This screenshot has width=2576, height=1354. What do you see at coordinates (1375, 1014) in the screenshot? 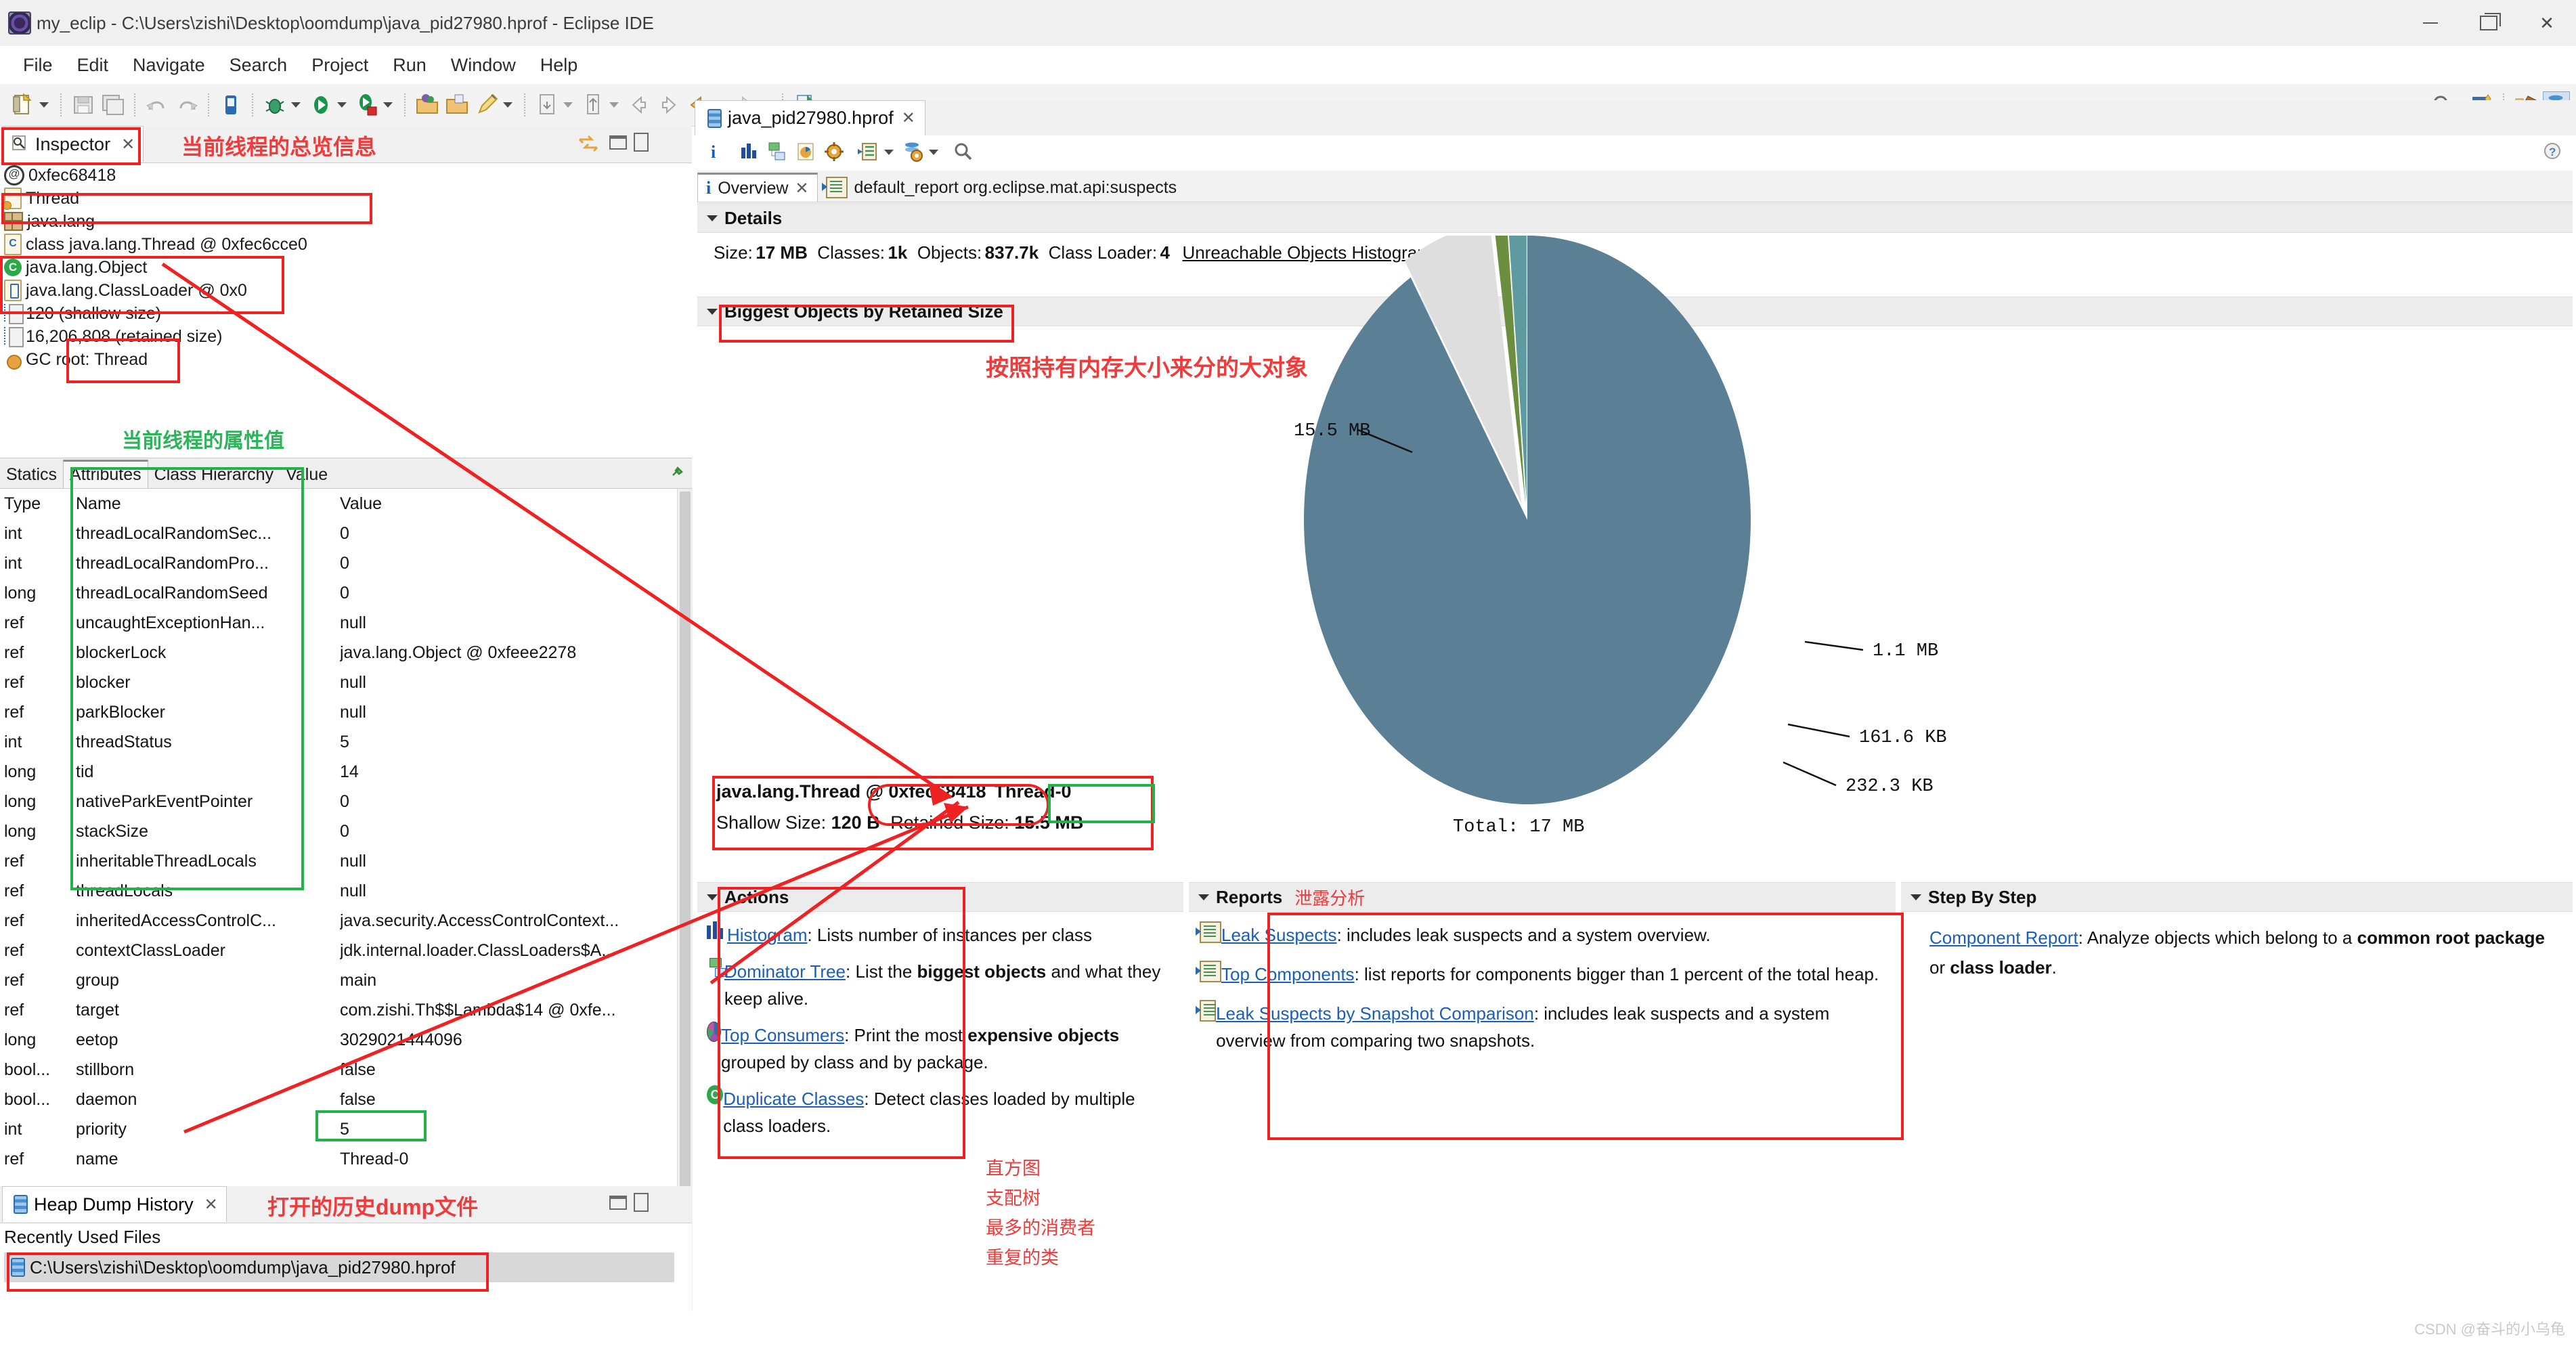
I see `leak-suspects-comparison-link: Leak Suspects by Snapshot Comparison` at bounding box center [1375, 1014].